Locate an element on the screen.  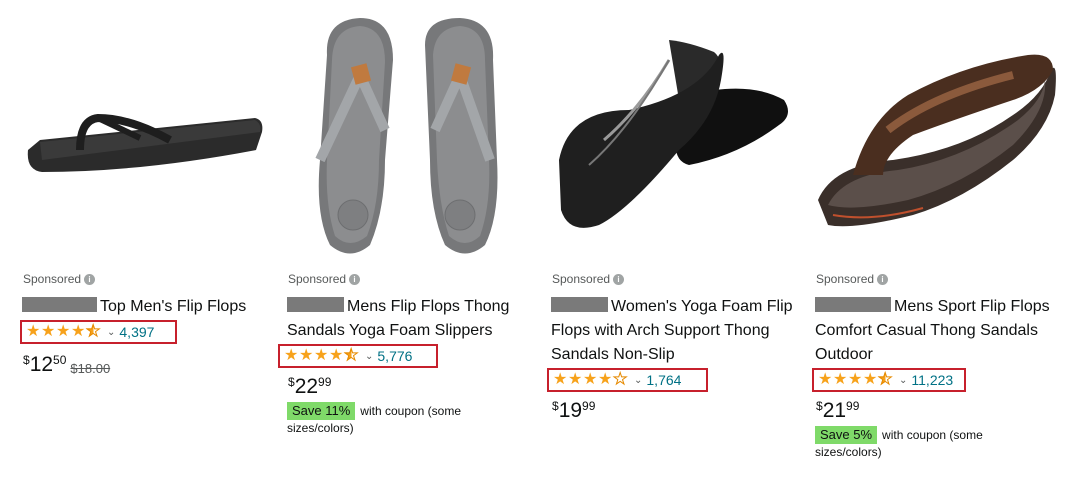
price: $ 19 99 is located at coordinates (573, 411).